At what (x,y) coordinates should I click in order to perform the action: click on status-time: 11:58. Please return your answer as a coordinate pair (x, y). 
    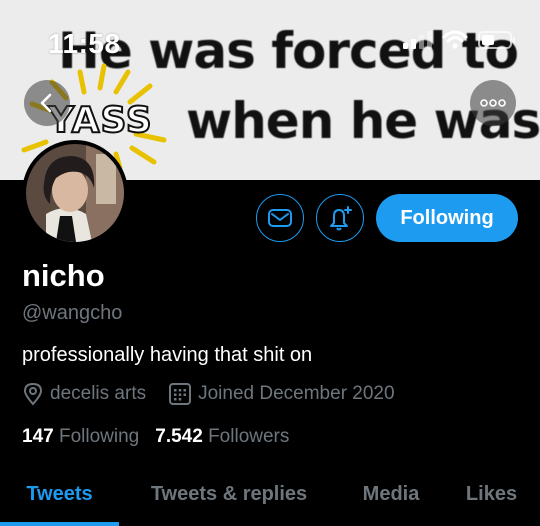
    Looking at the image, I should click on (84, 43).